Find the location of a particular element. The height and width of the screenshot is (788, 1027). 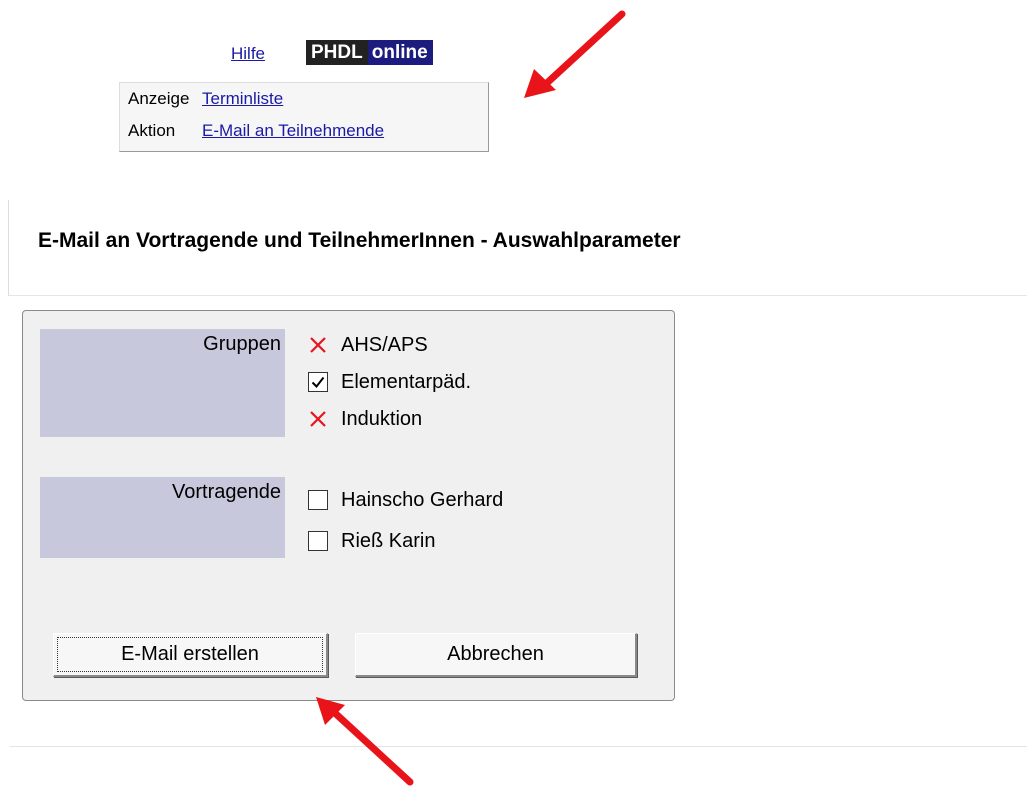

help-link: Hilfe is located at coordinates (248, 54).